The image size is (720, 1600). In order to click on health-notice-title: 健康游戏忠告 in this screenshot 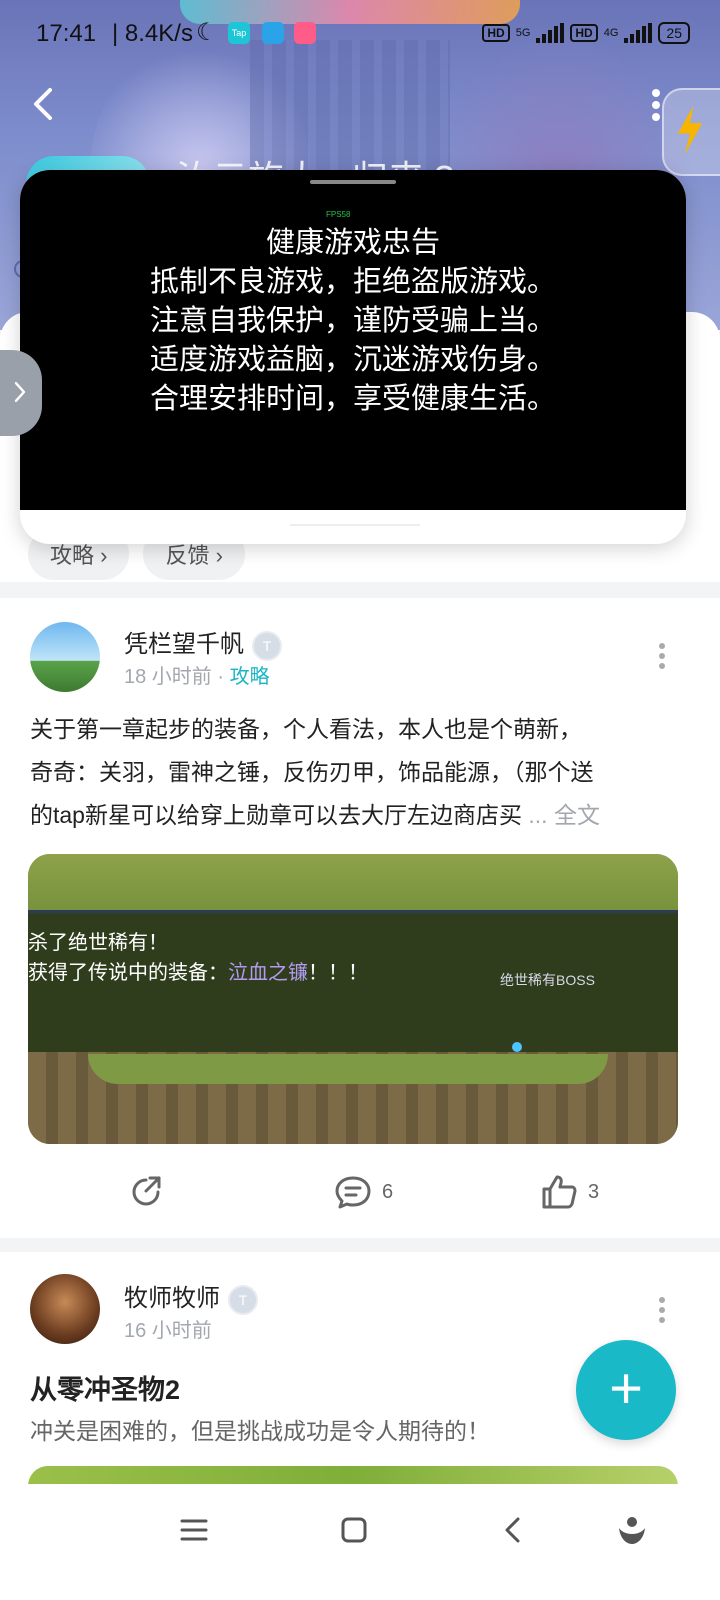, I will do `click(352, 243)`.